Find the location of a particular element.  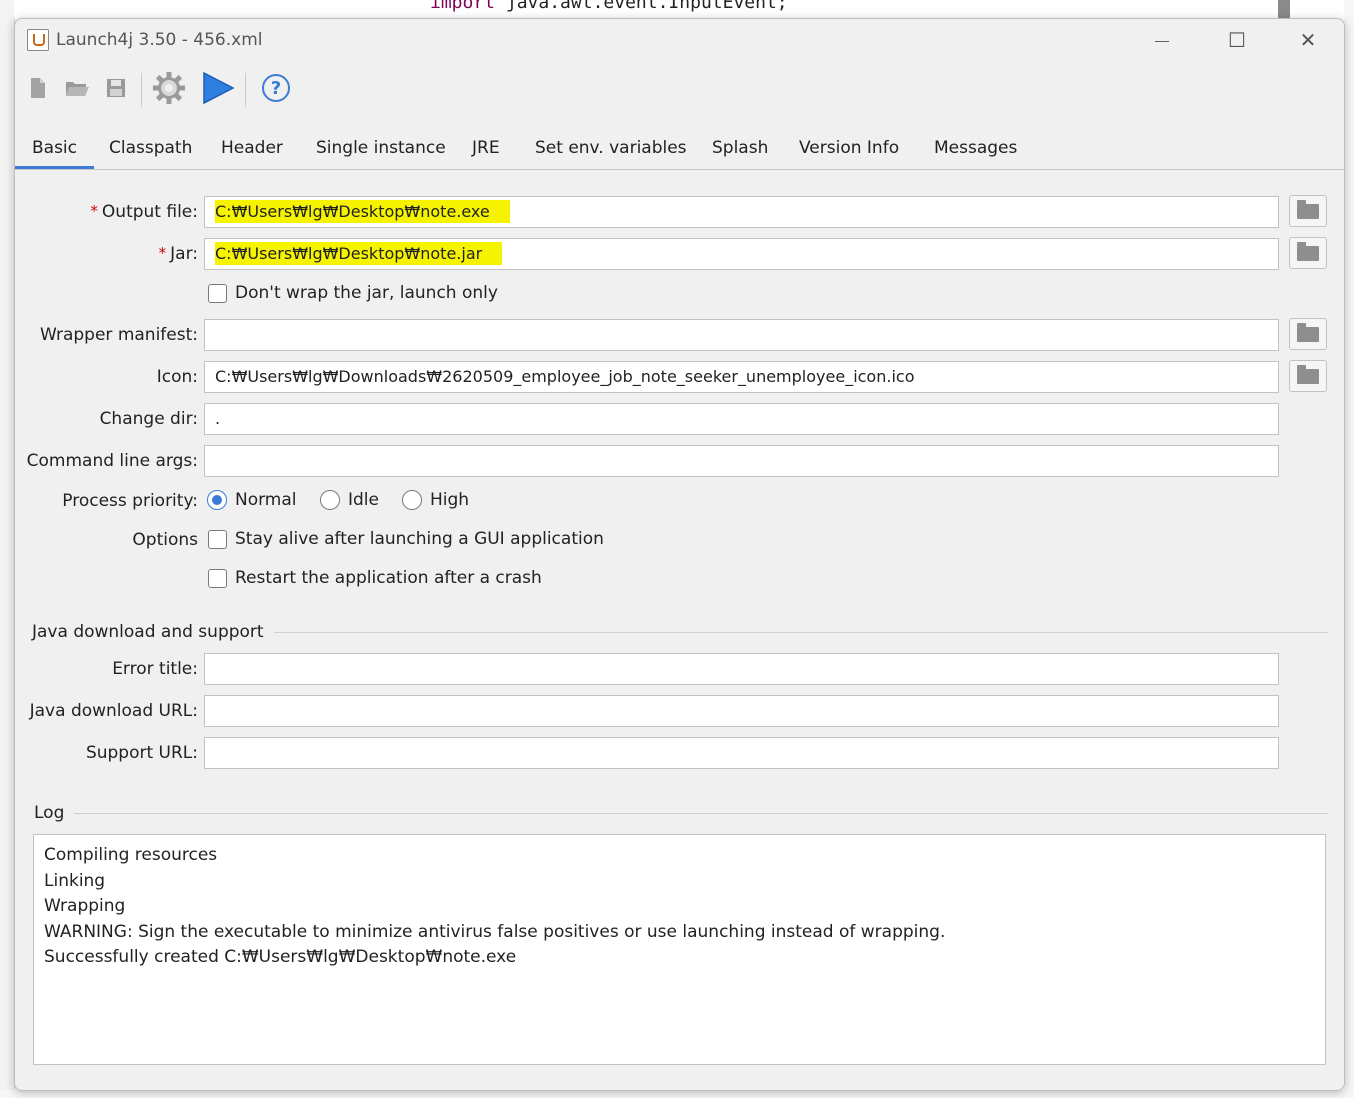

tab-classpath: Classpath is located at coordinates (150, 148).